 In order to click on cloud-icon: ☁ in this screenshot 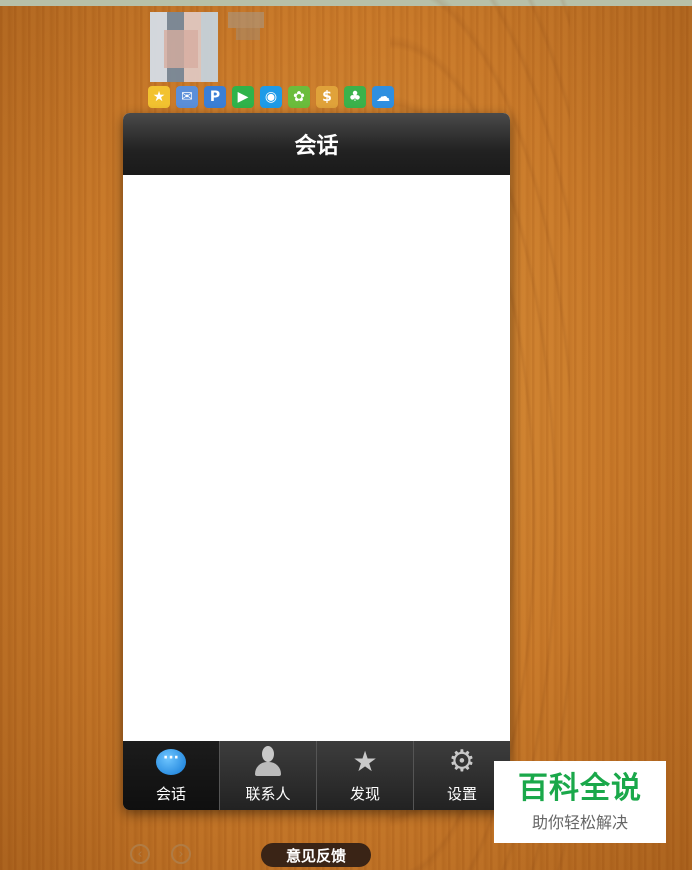, I will do `click(383, 97)`.